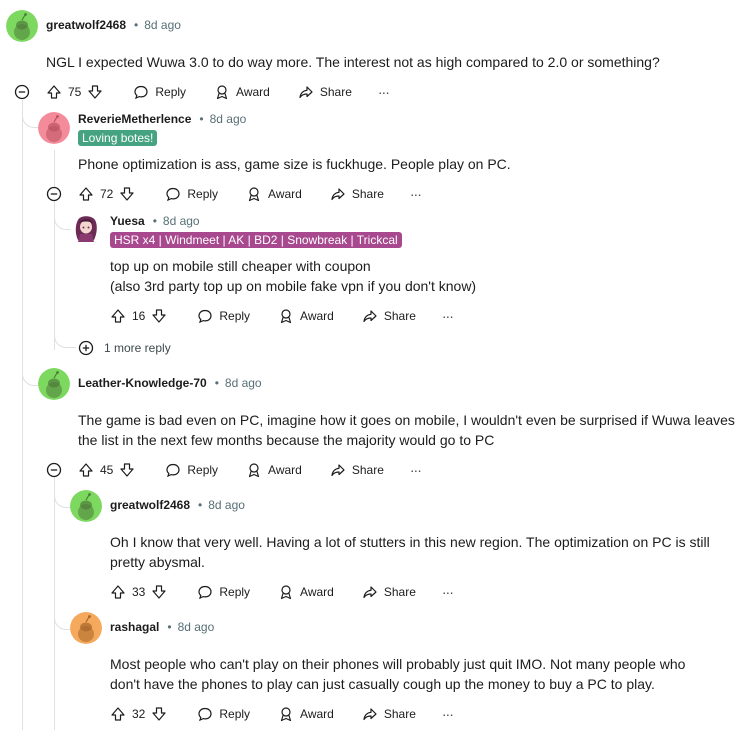 This screenshot has height=730, width=735. Describe the element at coordinates (137, 348) in the screenshot. I see `more-replies-label: 1 more reply` at that location.